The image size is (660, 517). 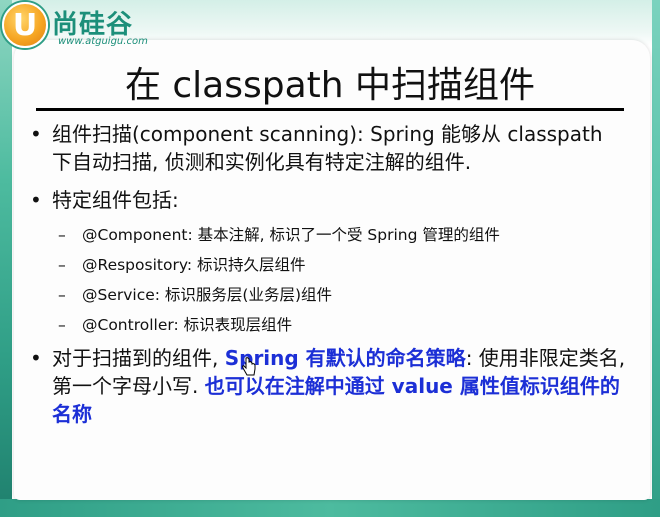 I want to click on sub-item-text: @Component: 基本注解, 标识了一个受 Spring 管理的组件, so click(x=291, y=235).